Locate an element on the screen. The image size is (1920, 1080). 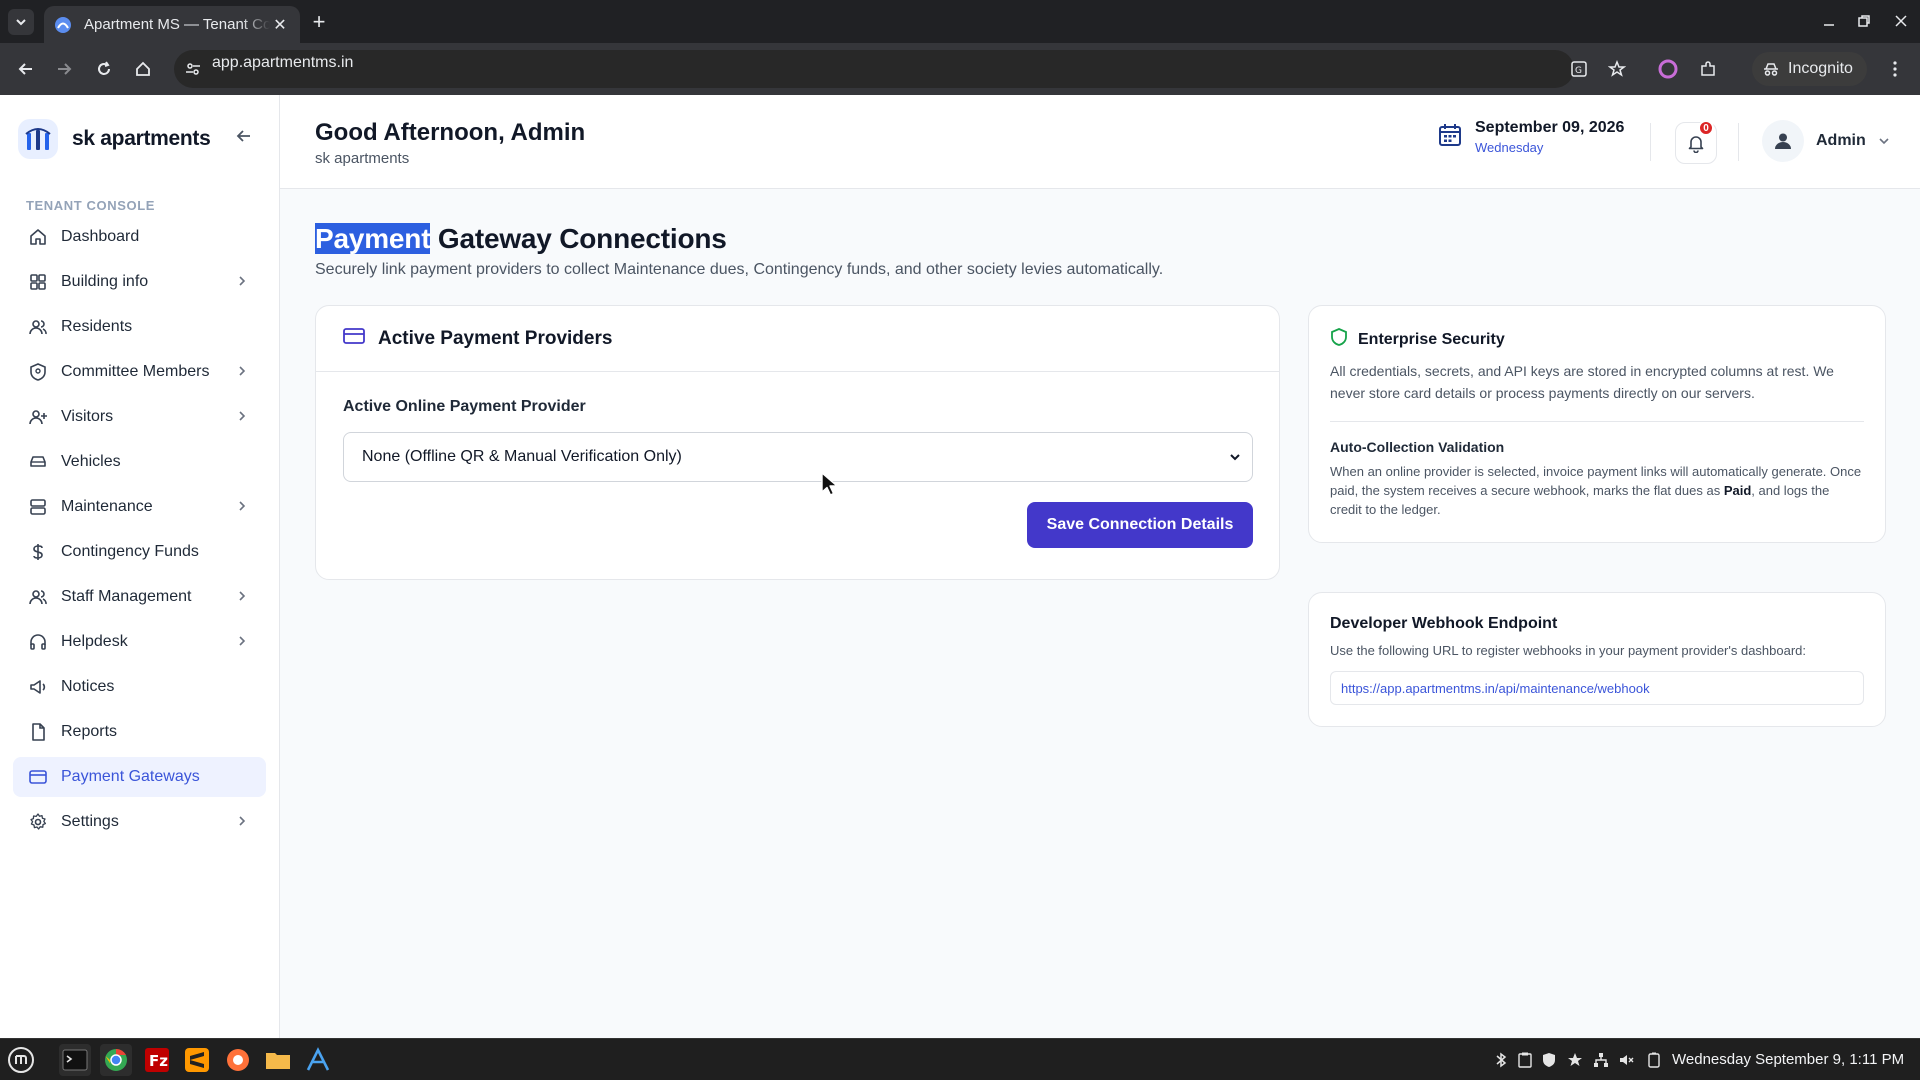
volume-muted-icon is located at coordinates (1627, 1060).